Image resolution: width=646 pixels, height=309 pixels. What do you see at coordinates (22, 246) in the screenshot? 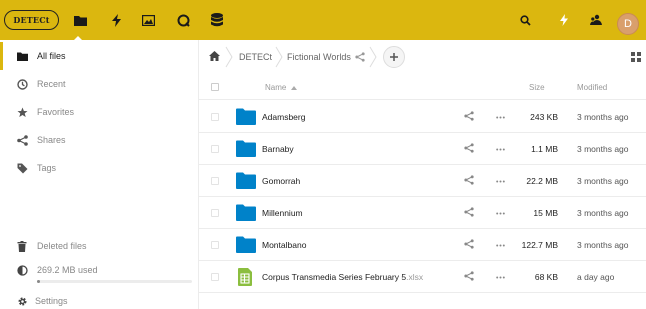
I see `trash-icon` at bounding box center [22, 246].